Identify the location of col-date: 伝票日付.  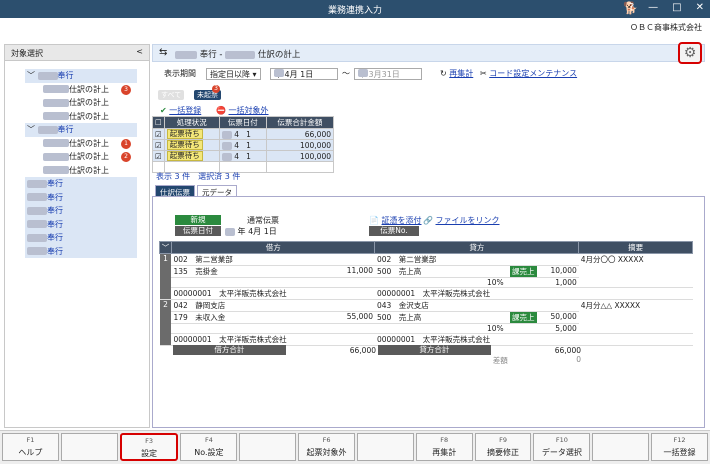
(242, 122).